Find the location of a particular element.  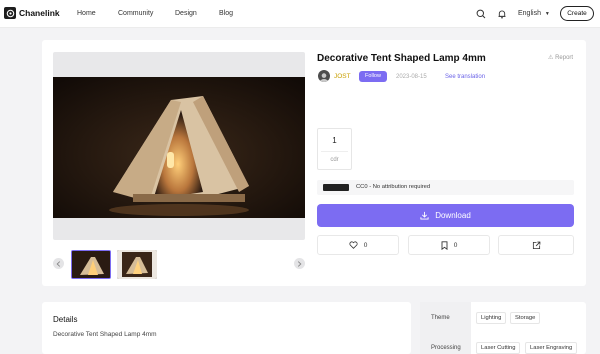

details-title: Details is located at coordinates (65, 319).